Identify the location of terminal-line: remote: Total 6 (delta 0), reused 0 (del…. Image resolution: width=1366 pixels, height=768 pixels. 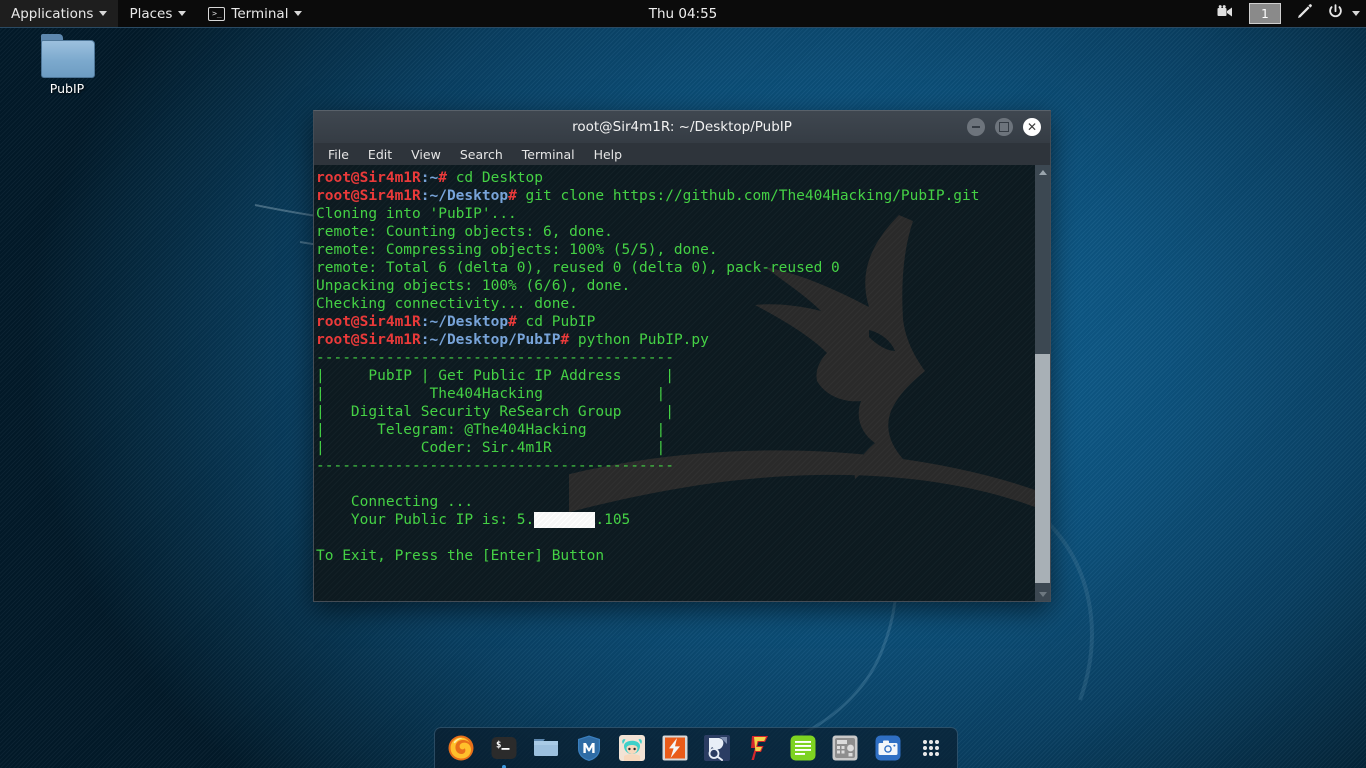
(578, 268).